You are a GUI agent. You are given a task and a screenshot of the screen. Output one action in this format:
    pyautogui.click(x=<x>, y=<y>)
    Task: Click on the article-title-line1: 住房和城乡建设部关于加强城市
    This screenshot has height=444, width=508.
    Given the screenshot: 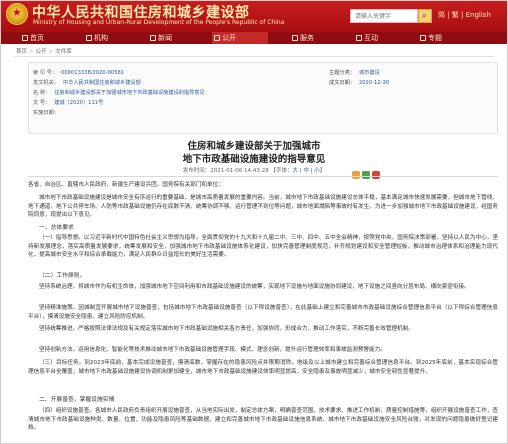 What is the action you would take?
    pyautogui.click(x=254, y=146)
    